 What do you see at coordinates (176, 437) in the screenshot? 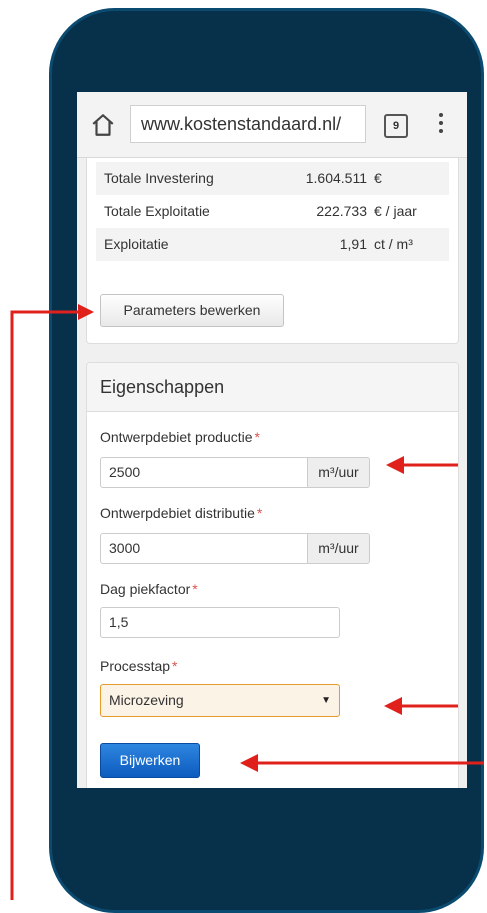
I see `label-text: Ontwerpdebiet productie` at bounding box center [176, 437].